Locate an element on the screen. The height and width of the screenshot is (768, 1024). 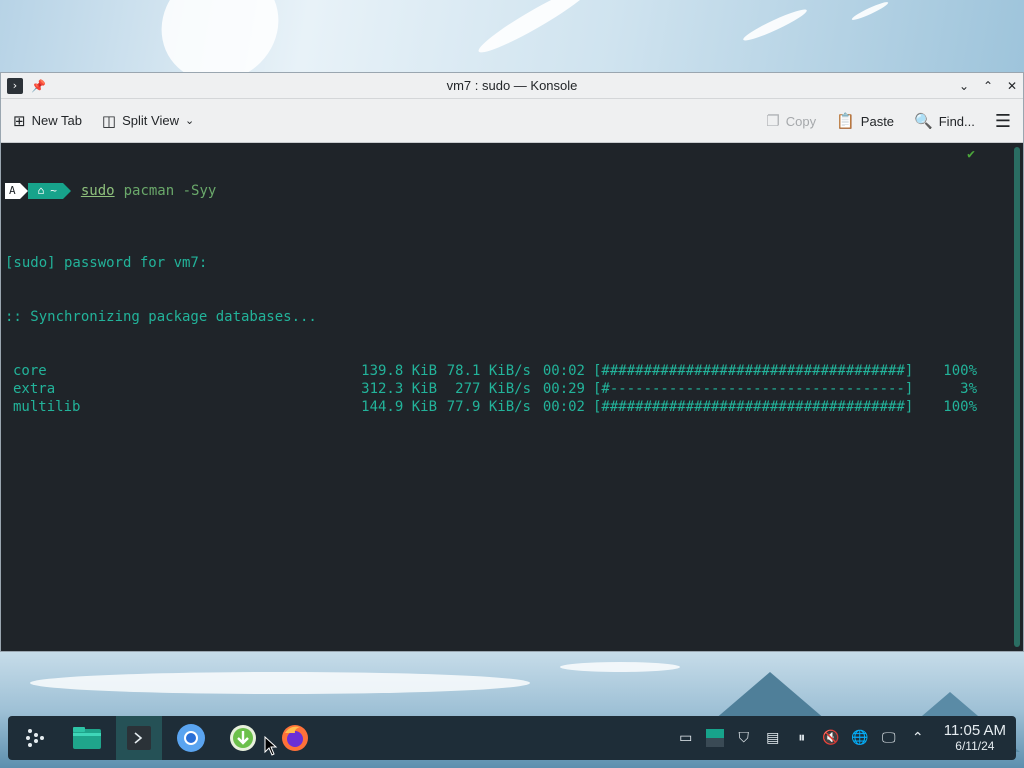
display-icon: 🖵 is located at coordinates (889, 738).